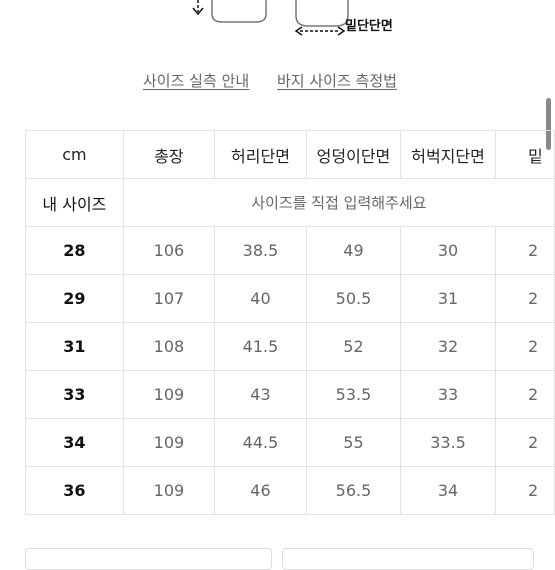 The height and width of the screenshot is (570, 555). Describe the element at coordinates (448, 394) in the screenshot. I see `table-cell: 33` at that location.